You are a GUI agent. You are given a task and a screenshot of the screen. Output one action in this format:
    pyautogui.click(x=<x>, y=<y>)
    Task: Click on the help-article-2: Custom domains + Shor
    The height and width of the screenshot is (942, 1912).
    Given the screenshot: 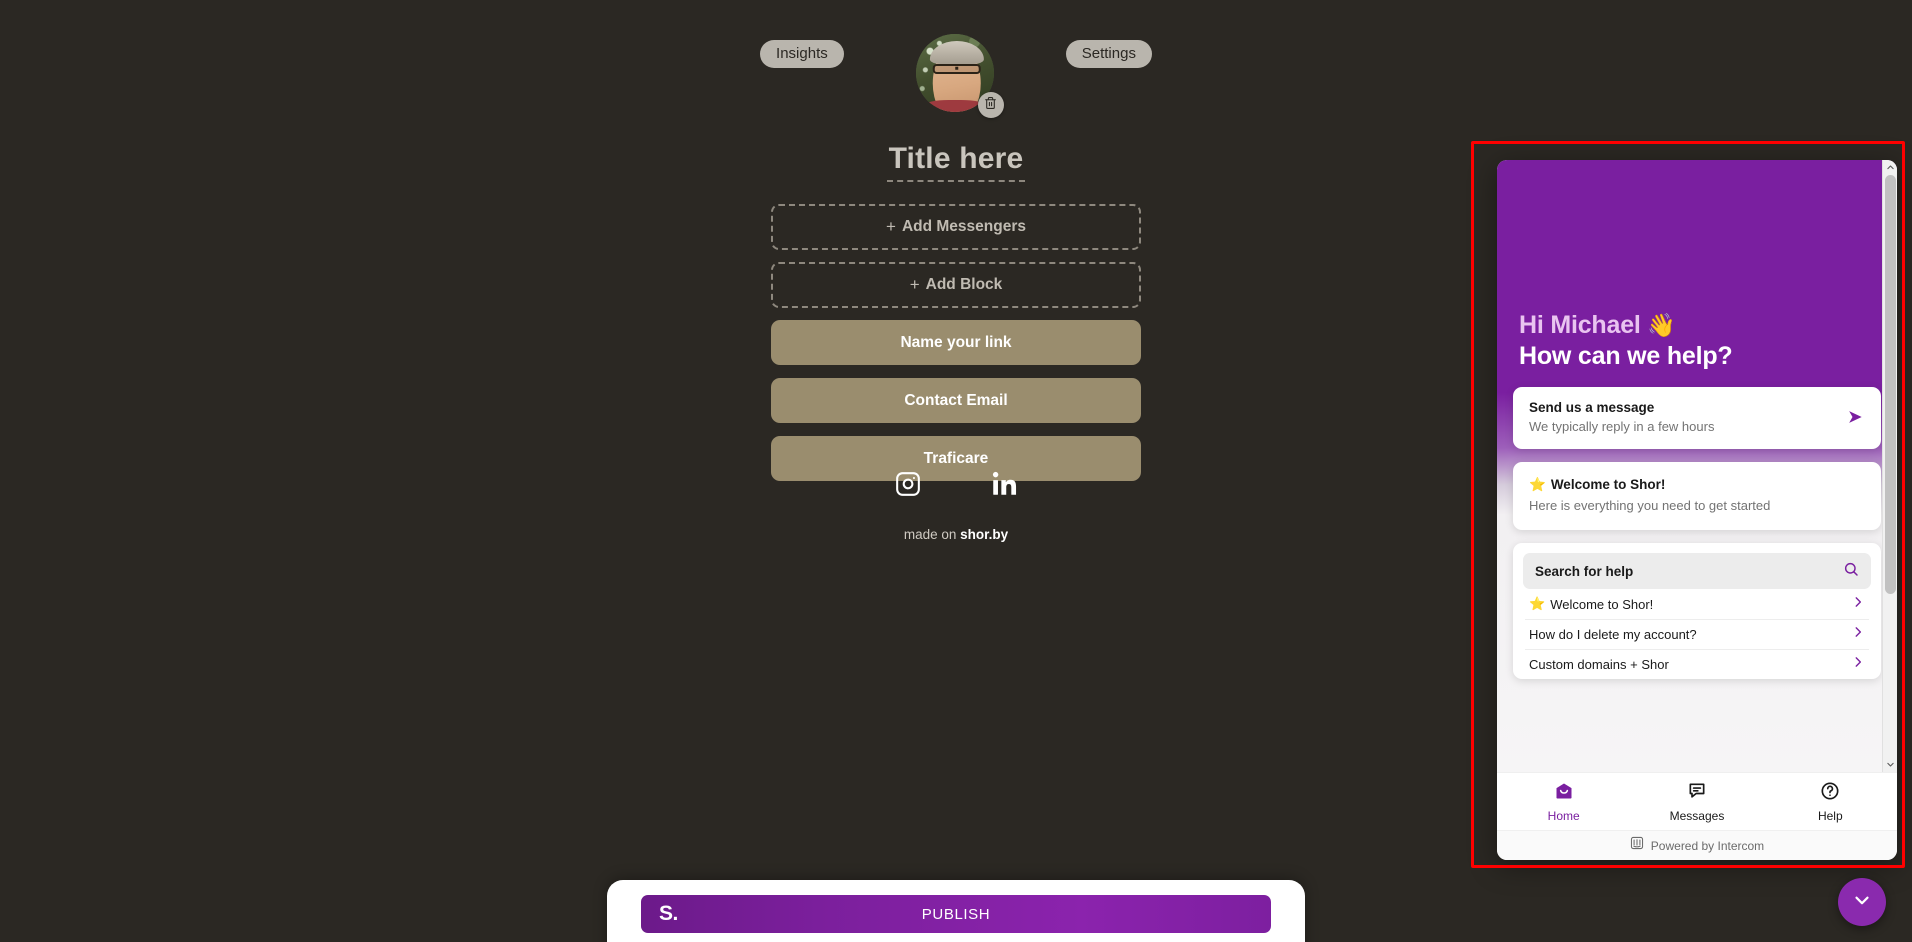 What is the action you would take?
    pyautogui.click(x=1697, y=664)
    